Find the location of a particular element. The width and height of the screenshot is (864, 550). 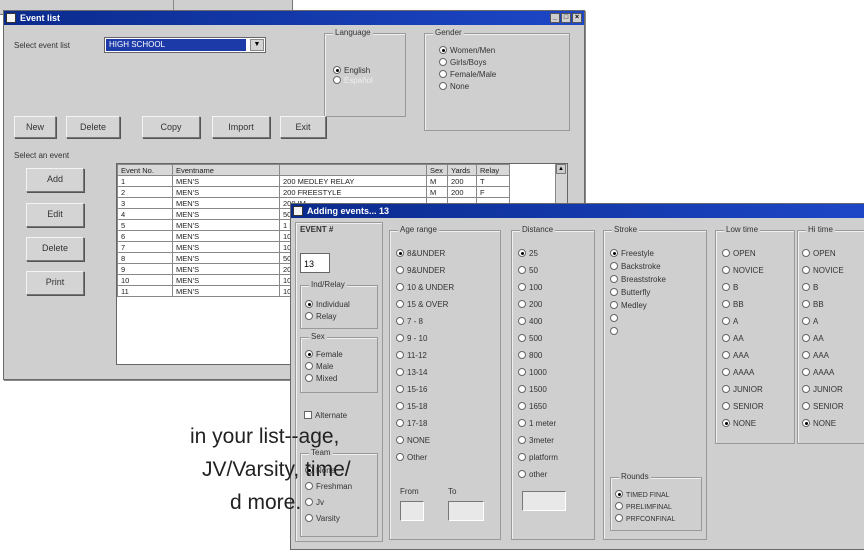

option-prf-con-final: PRFCONFINAL is located at coordinates (645, 519).